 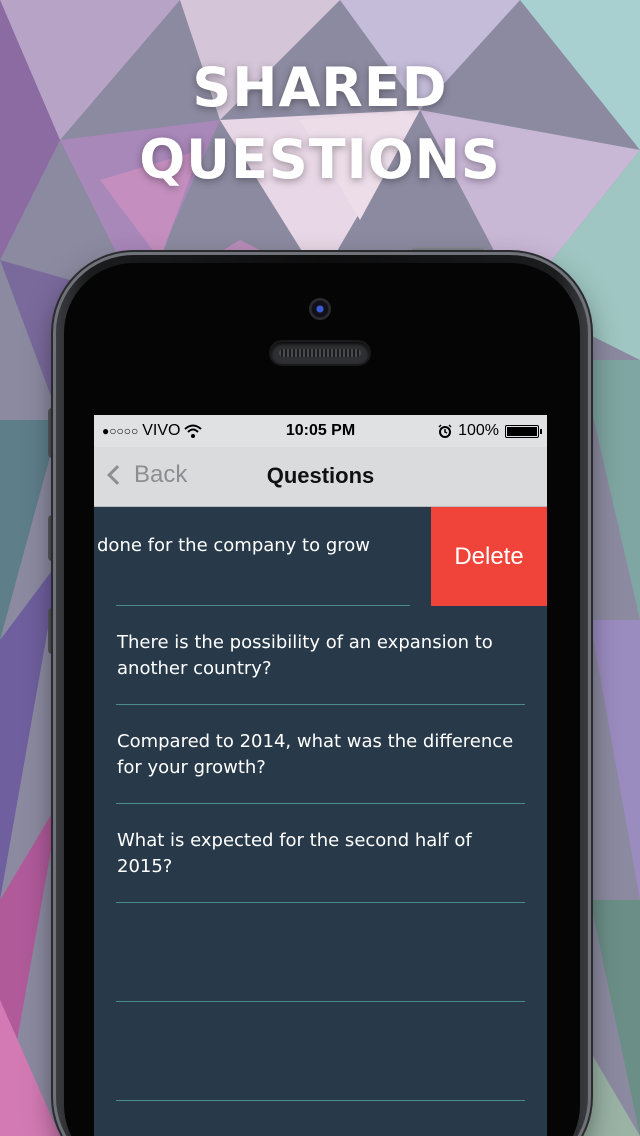 What do you see at coordinates (489, 556) in the screenshot?
I see `delete-button: Delete` at bounding box center [489, 556].